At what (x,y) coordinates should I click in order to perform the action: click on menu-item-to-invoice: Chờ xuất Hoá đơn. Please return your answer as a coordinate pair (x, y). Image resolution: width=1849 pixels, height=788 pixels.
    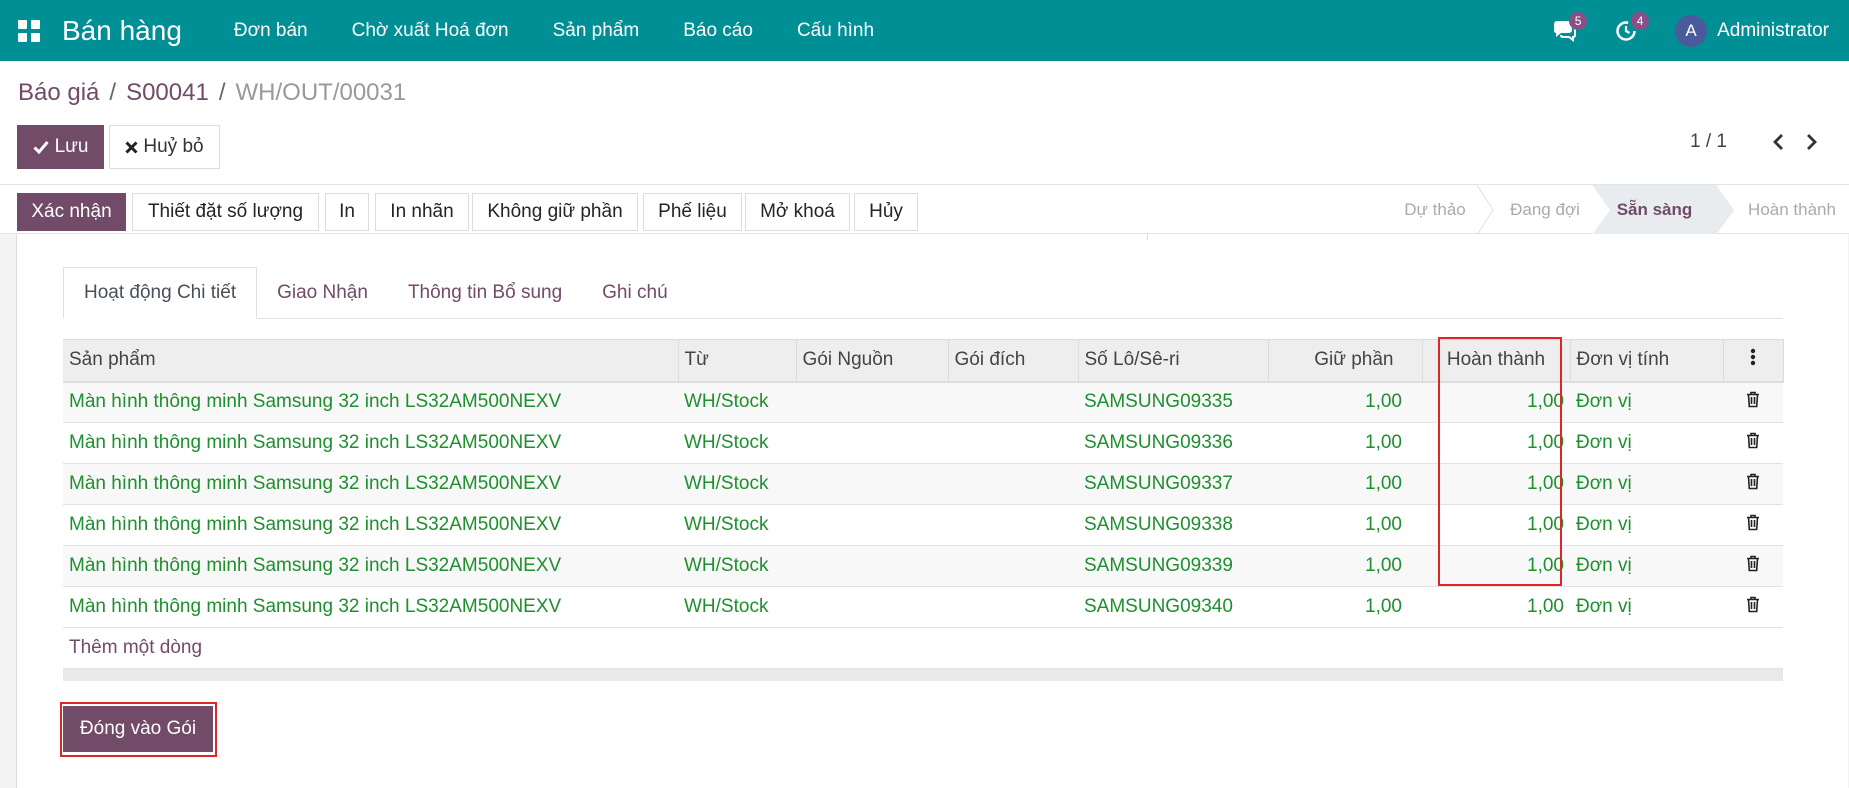
    Looking at the image, I should click on (430, 31).